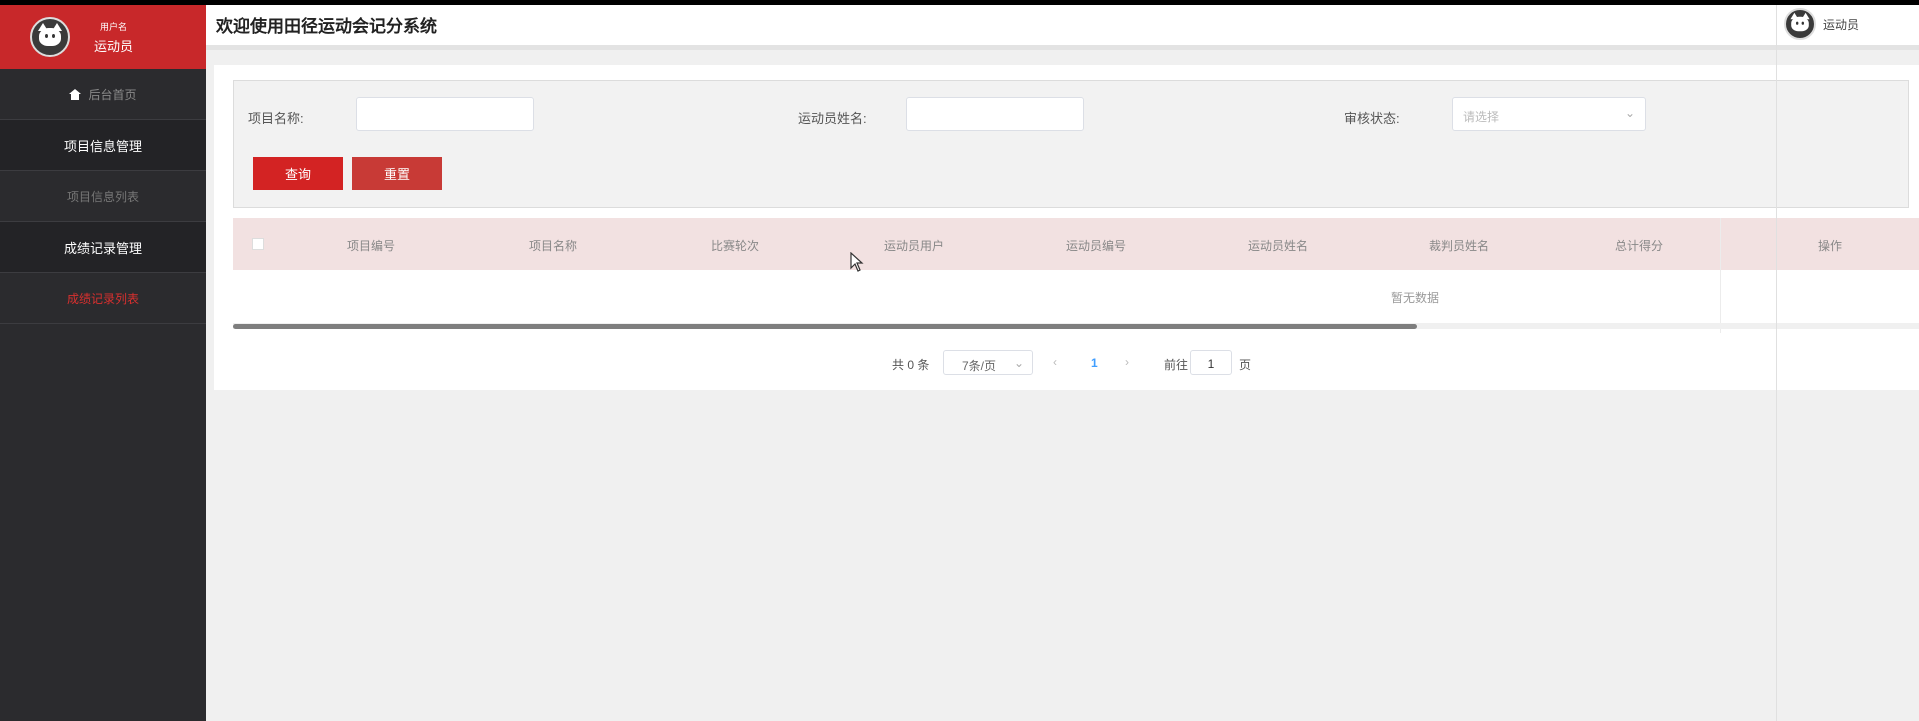 This screenshot has height=721, width=1919. What do you see at coordinates (1549, 114) in the screenshot?
I see `audit-status-select: 请选择 ⌄` at bounding box center [1549, 114].